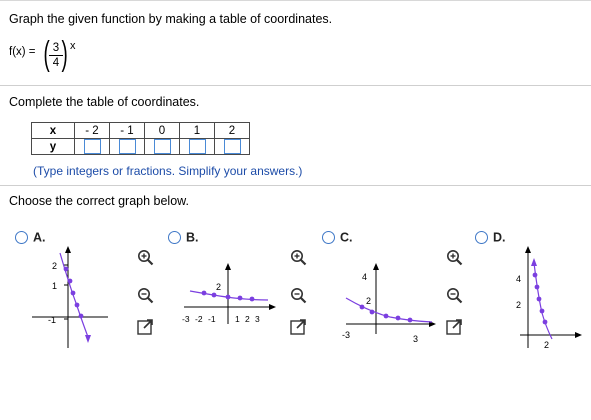  What do you see at coordinates (127, 130) in the screenshot?
I see `x-value: - 1` at bounding box center [127, 130].